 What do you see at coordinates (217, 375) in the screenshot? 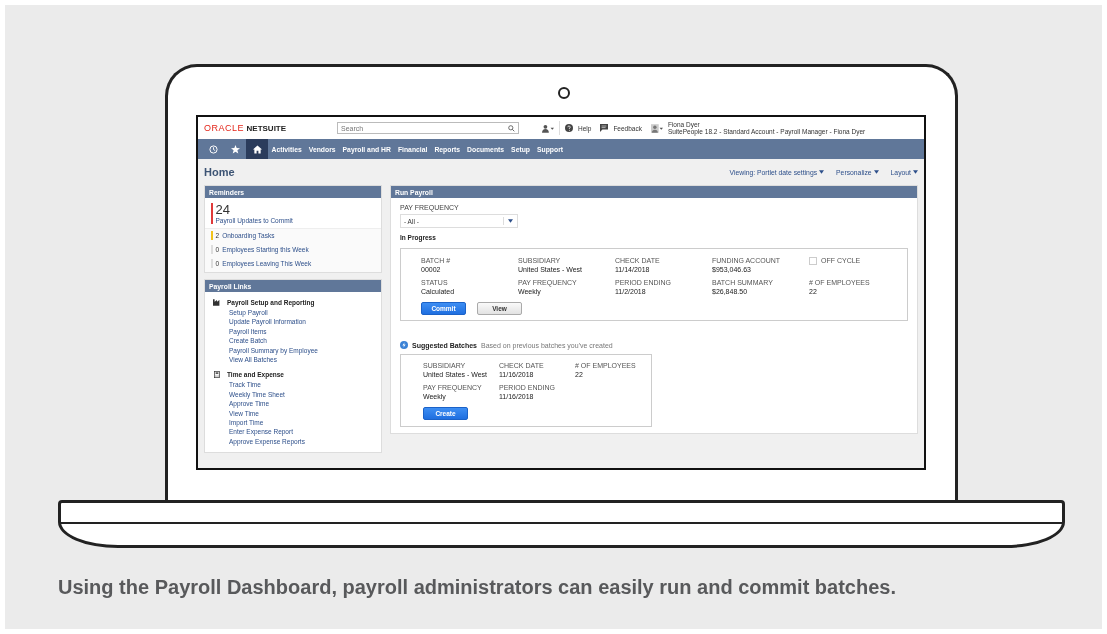
I see `calculator-icon` at bounding box center [217, 375].